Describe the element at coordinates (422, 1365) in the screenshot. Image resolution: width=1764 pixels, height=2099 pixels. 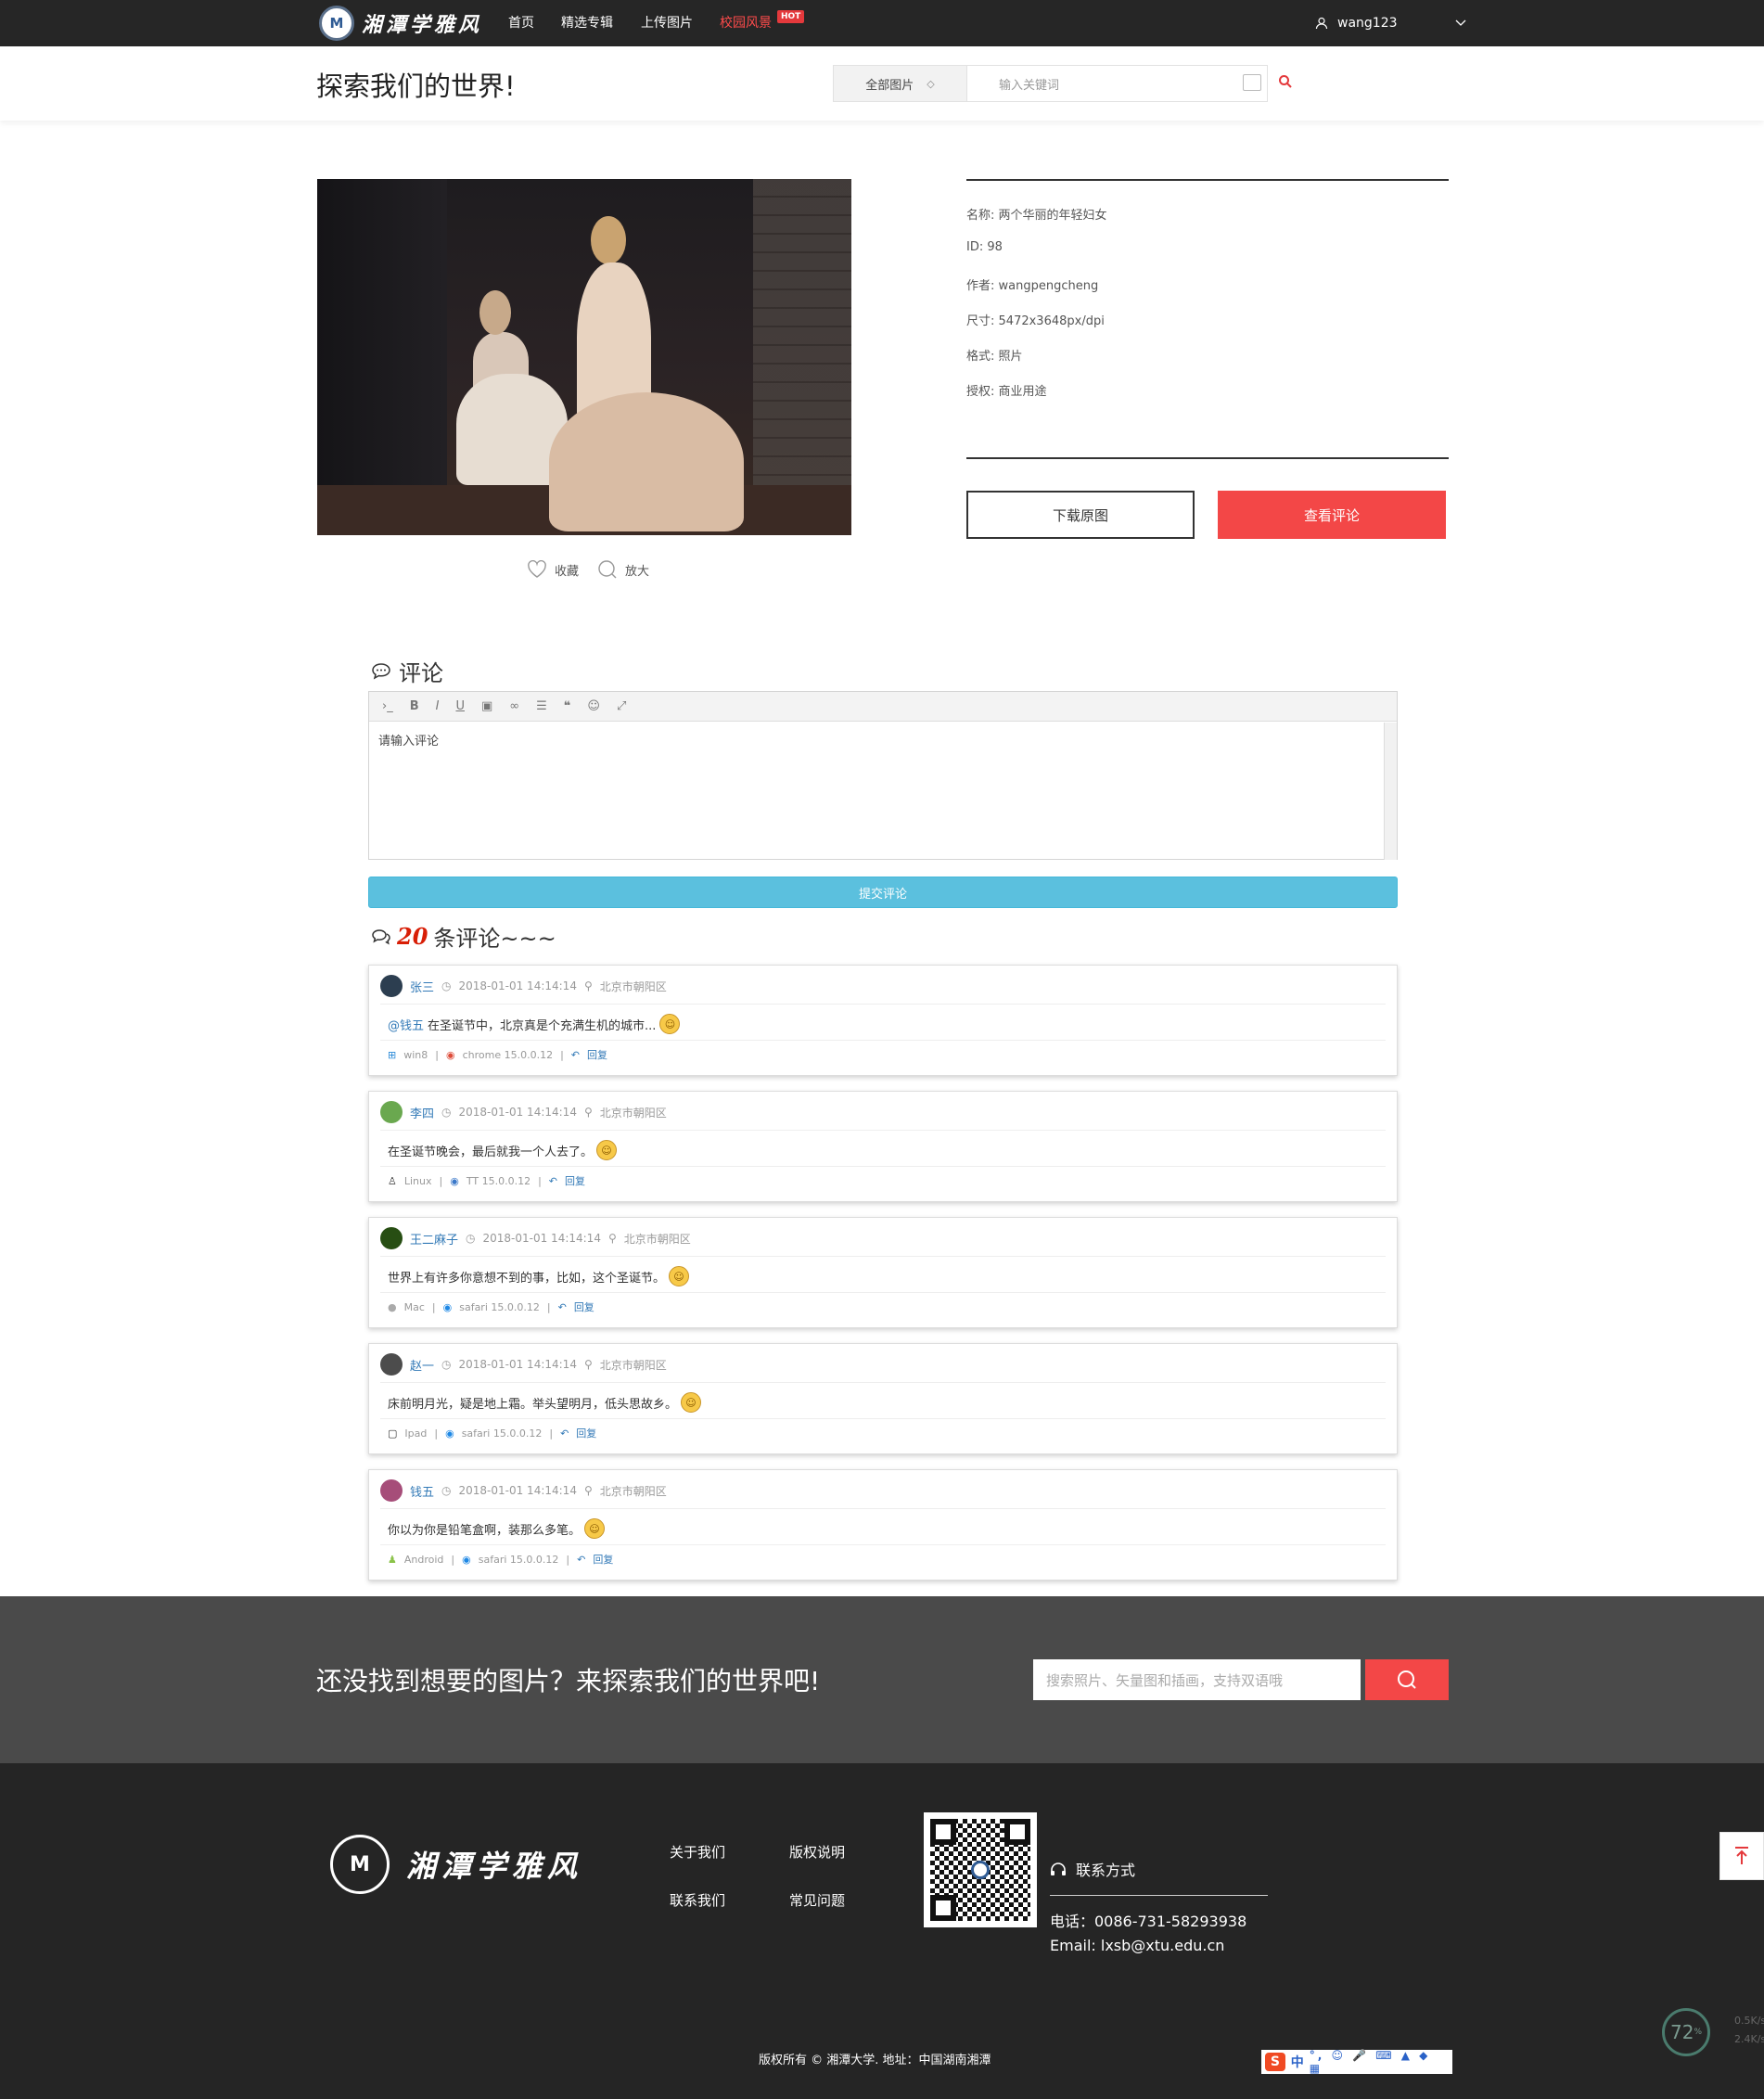
I see `comment-author: 赵一` at that location.